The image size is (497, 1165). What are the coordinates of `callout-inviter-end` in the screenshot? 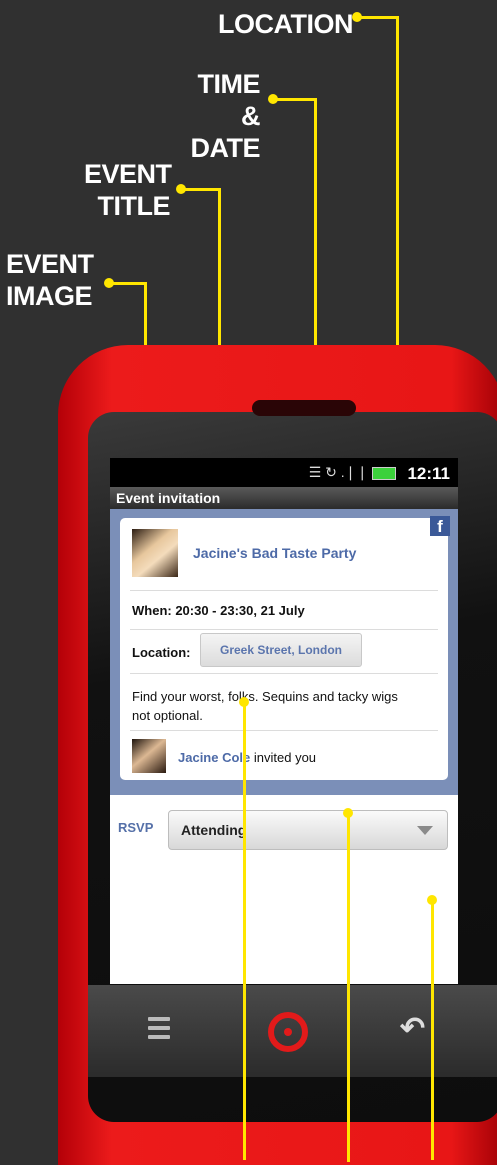 It's located at (348, 813).